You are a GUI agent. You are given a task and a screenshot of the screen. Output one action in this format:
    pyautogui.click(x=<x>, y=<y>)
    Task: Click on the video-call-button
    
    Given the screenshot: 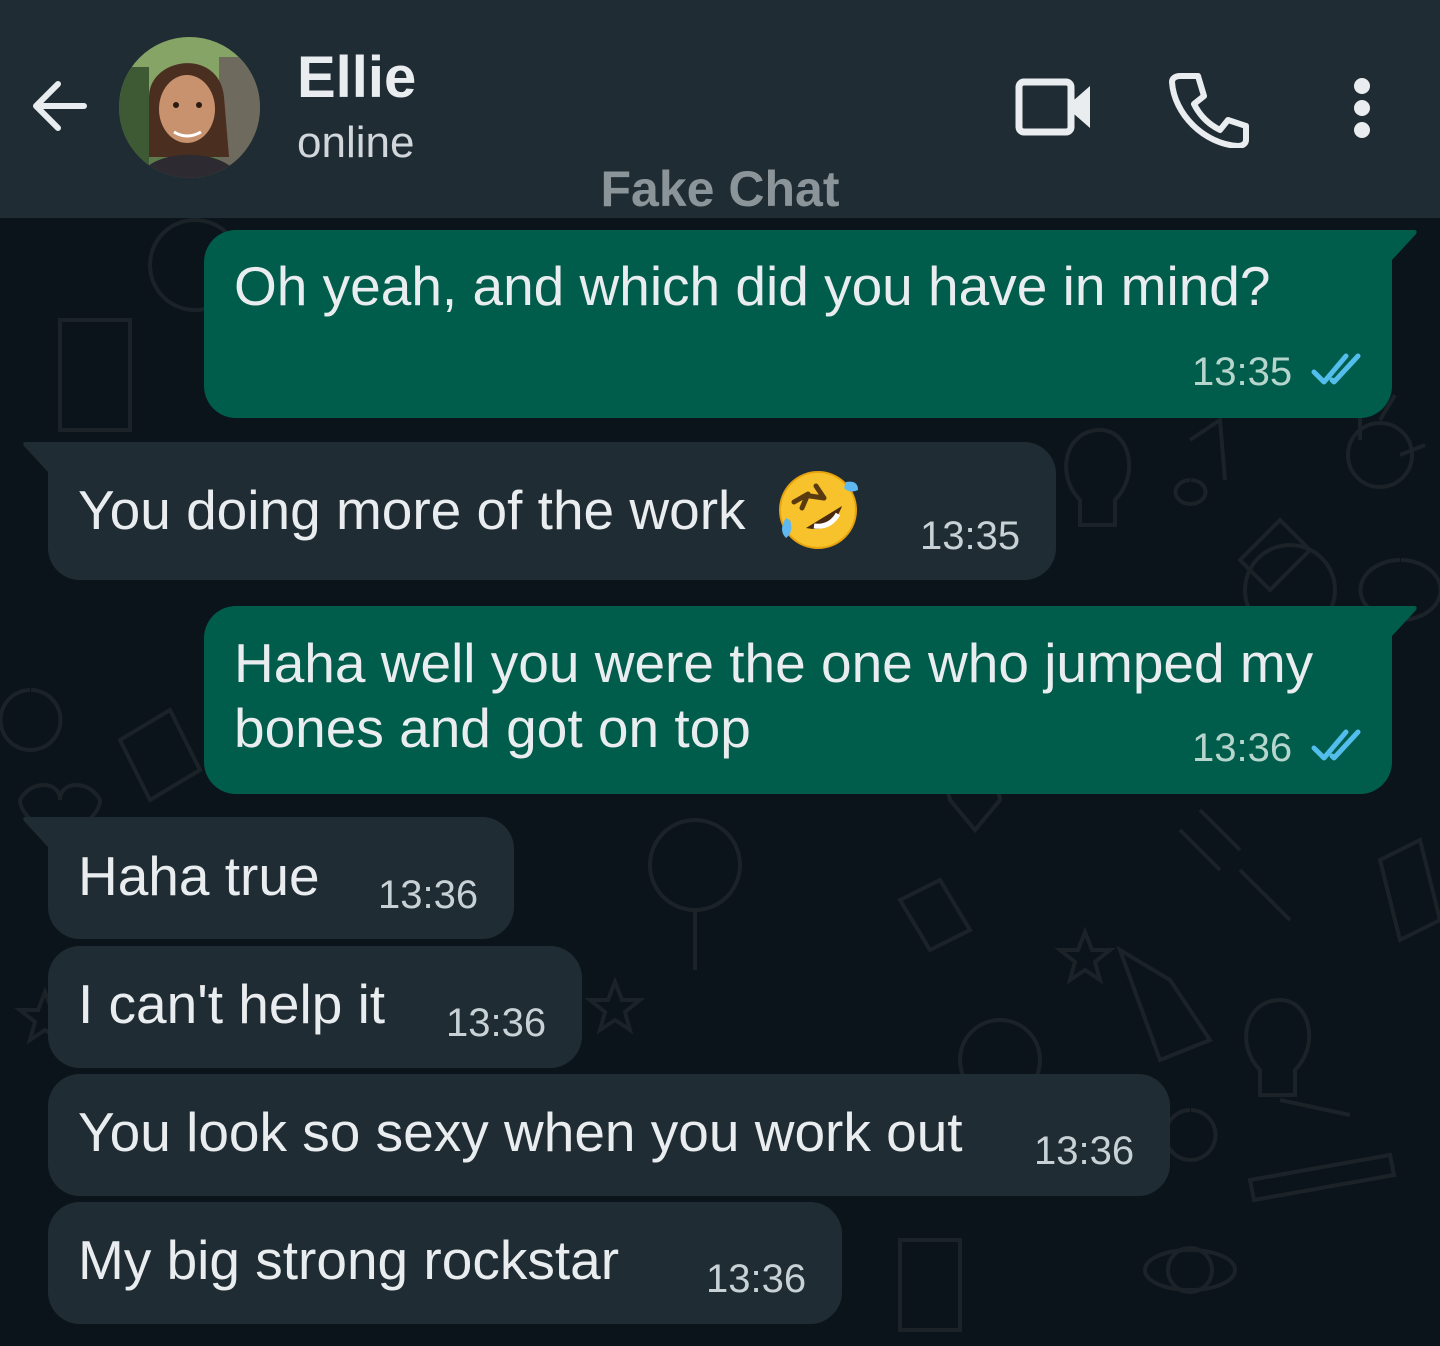 What is the action you would take?
    pyautogui.click(x=1055, y=108)
    